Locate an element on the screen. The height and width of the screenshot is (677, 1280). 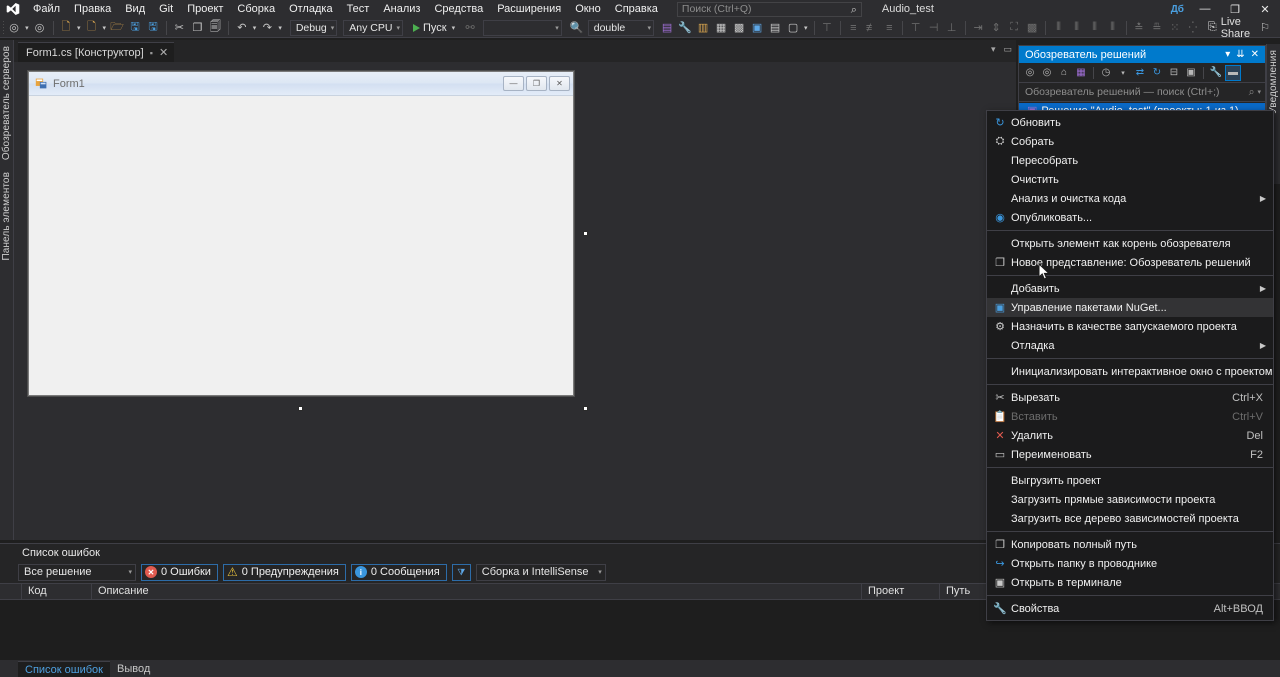
menu-git: Git is located at coordinates (166, 9).